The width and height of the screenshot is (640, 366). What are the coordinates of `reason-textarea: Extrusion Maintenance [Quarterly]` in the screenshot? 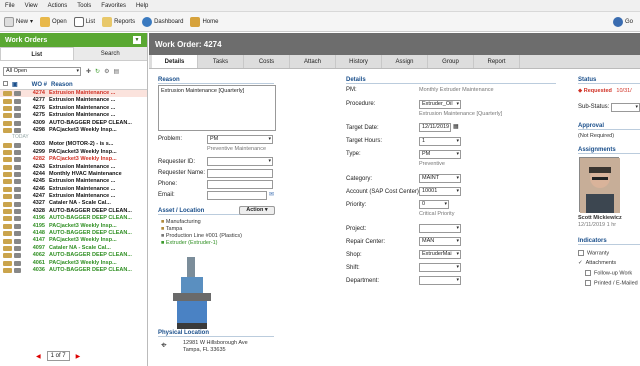 It's located at (217, 108).